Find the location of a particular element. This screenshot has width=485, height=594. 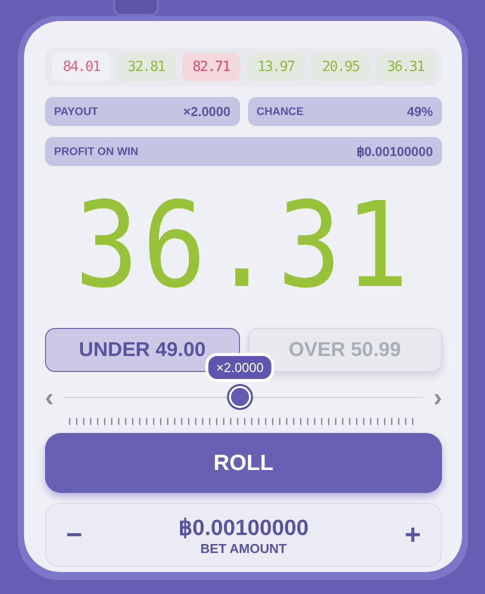

stat-label: CHANCE is located at coordinates (280, 112).